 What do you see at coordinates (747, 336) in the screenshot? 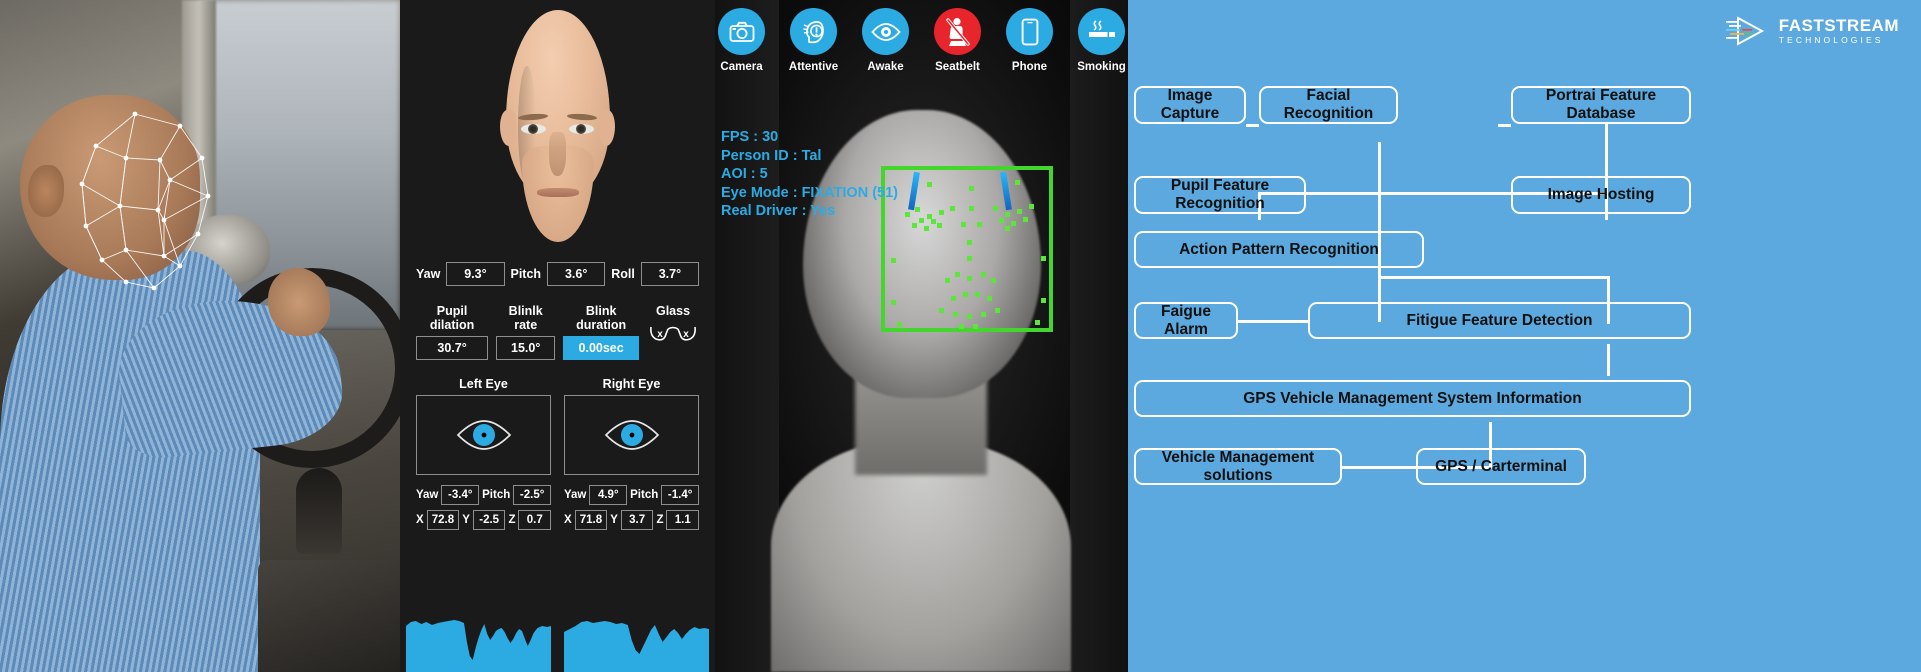
I see `ir-background-left` at bounding box center [747, 336].